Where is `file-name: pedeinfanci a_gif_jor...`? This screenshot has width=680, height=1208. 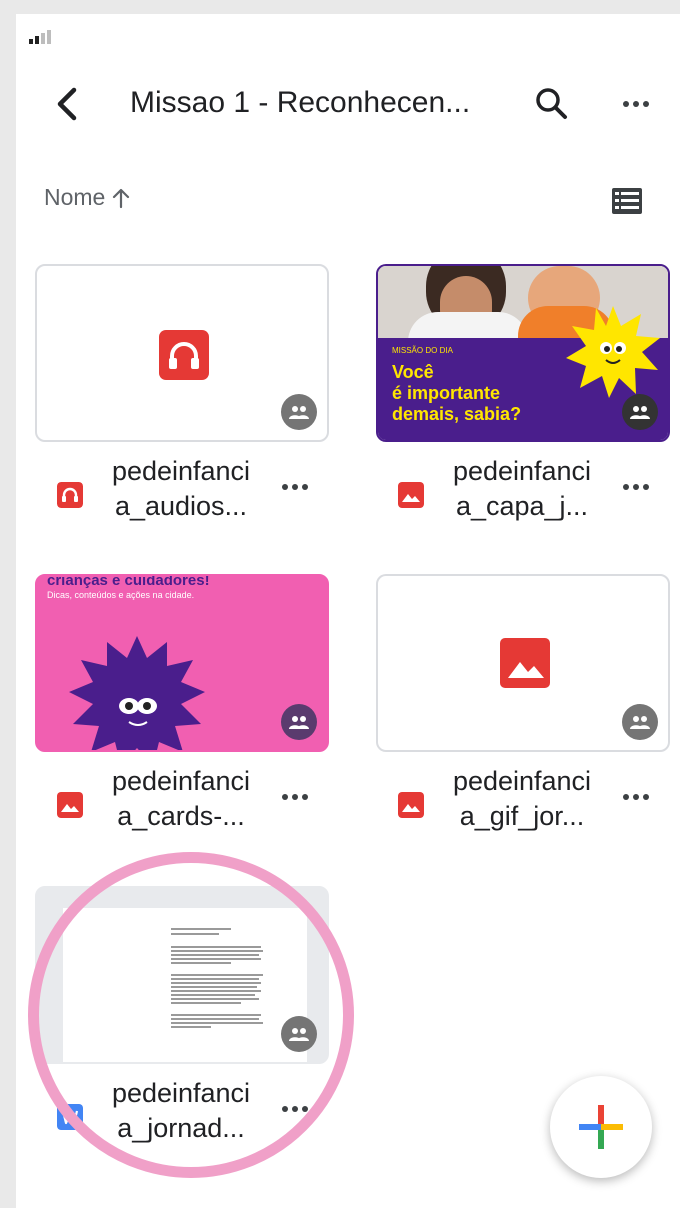
file-name: pedeinfanci a_gif_jor... is located at coordinates (522, 799).